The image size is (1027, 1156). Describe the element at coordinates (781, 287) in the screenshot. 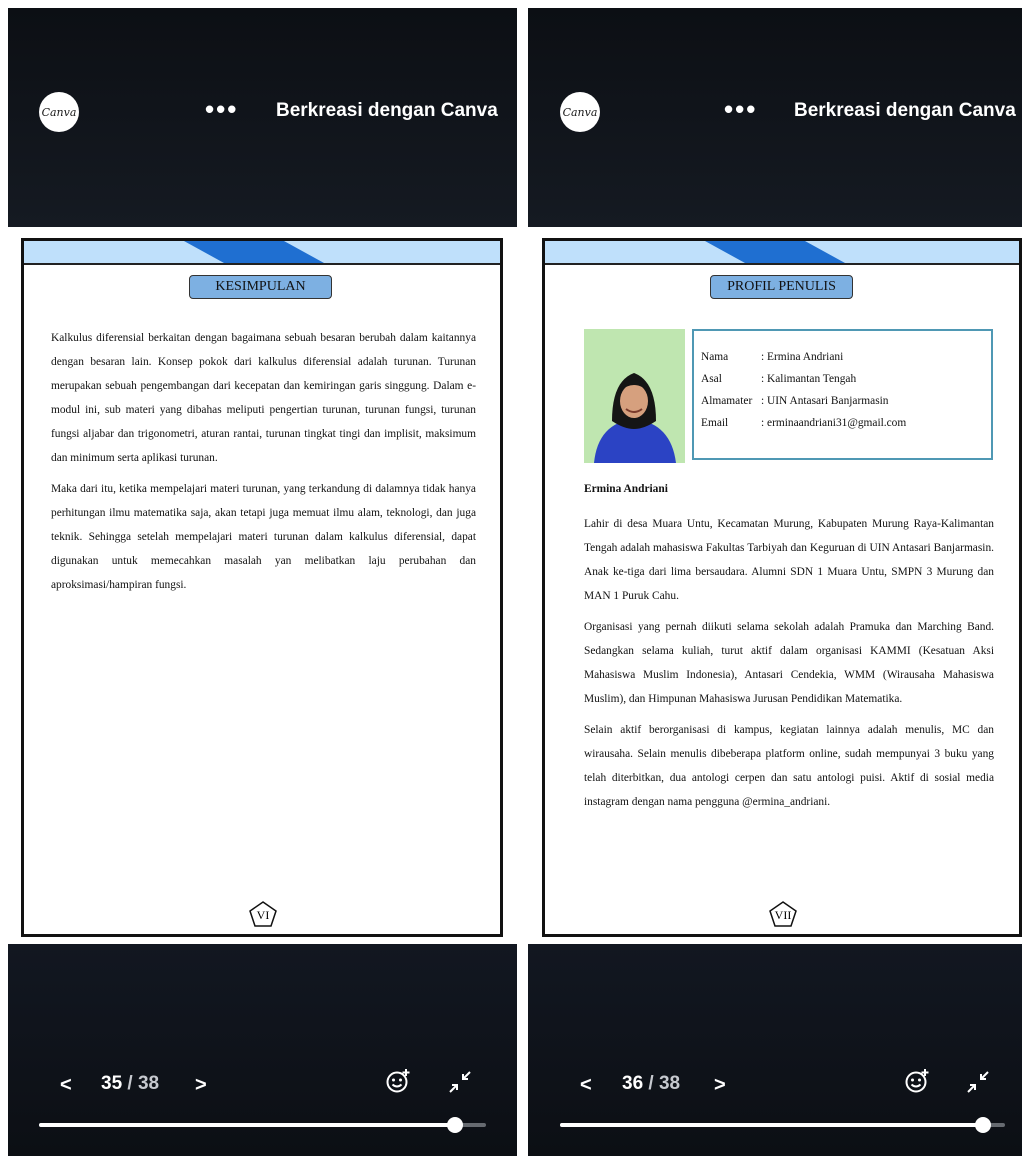

I see `section-heading: PROFIL PENULIS` at that location.